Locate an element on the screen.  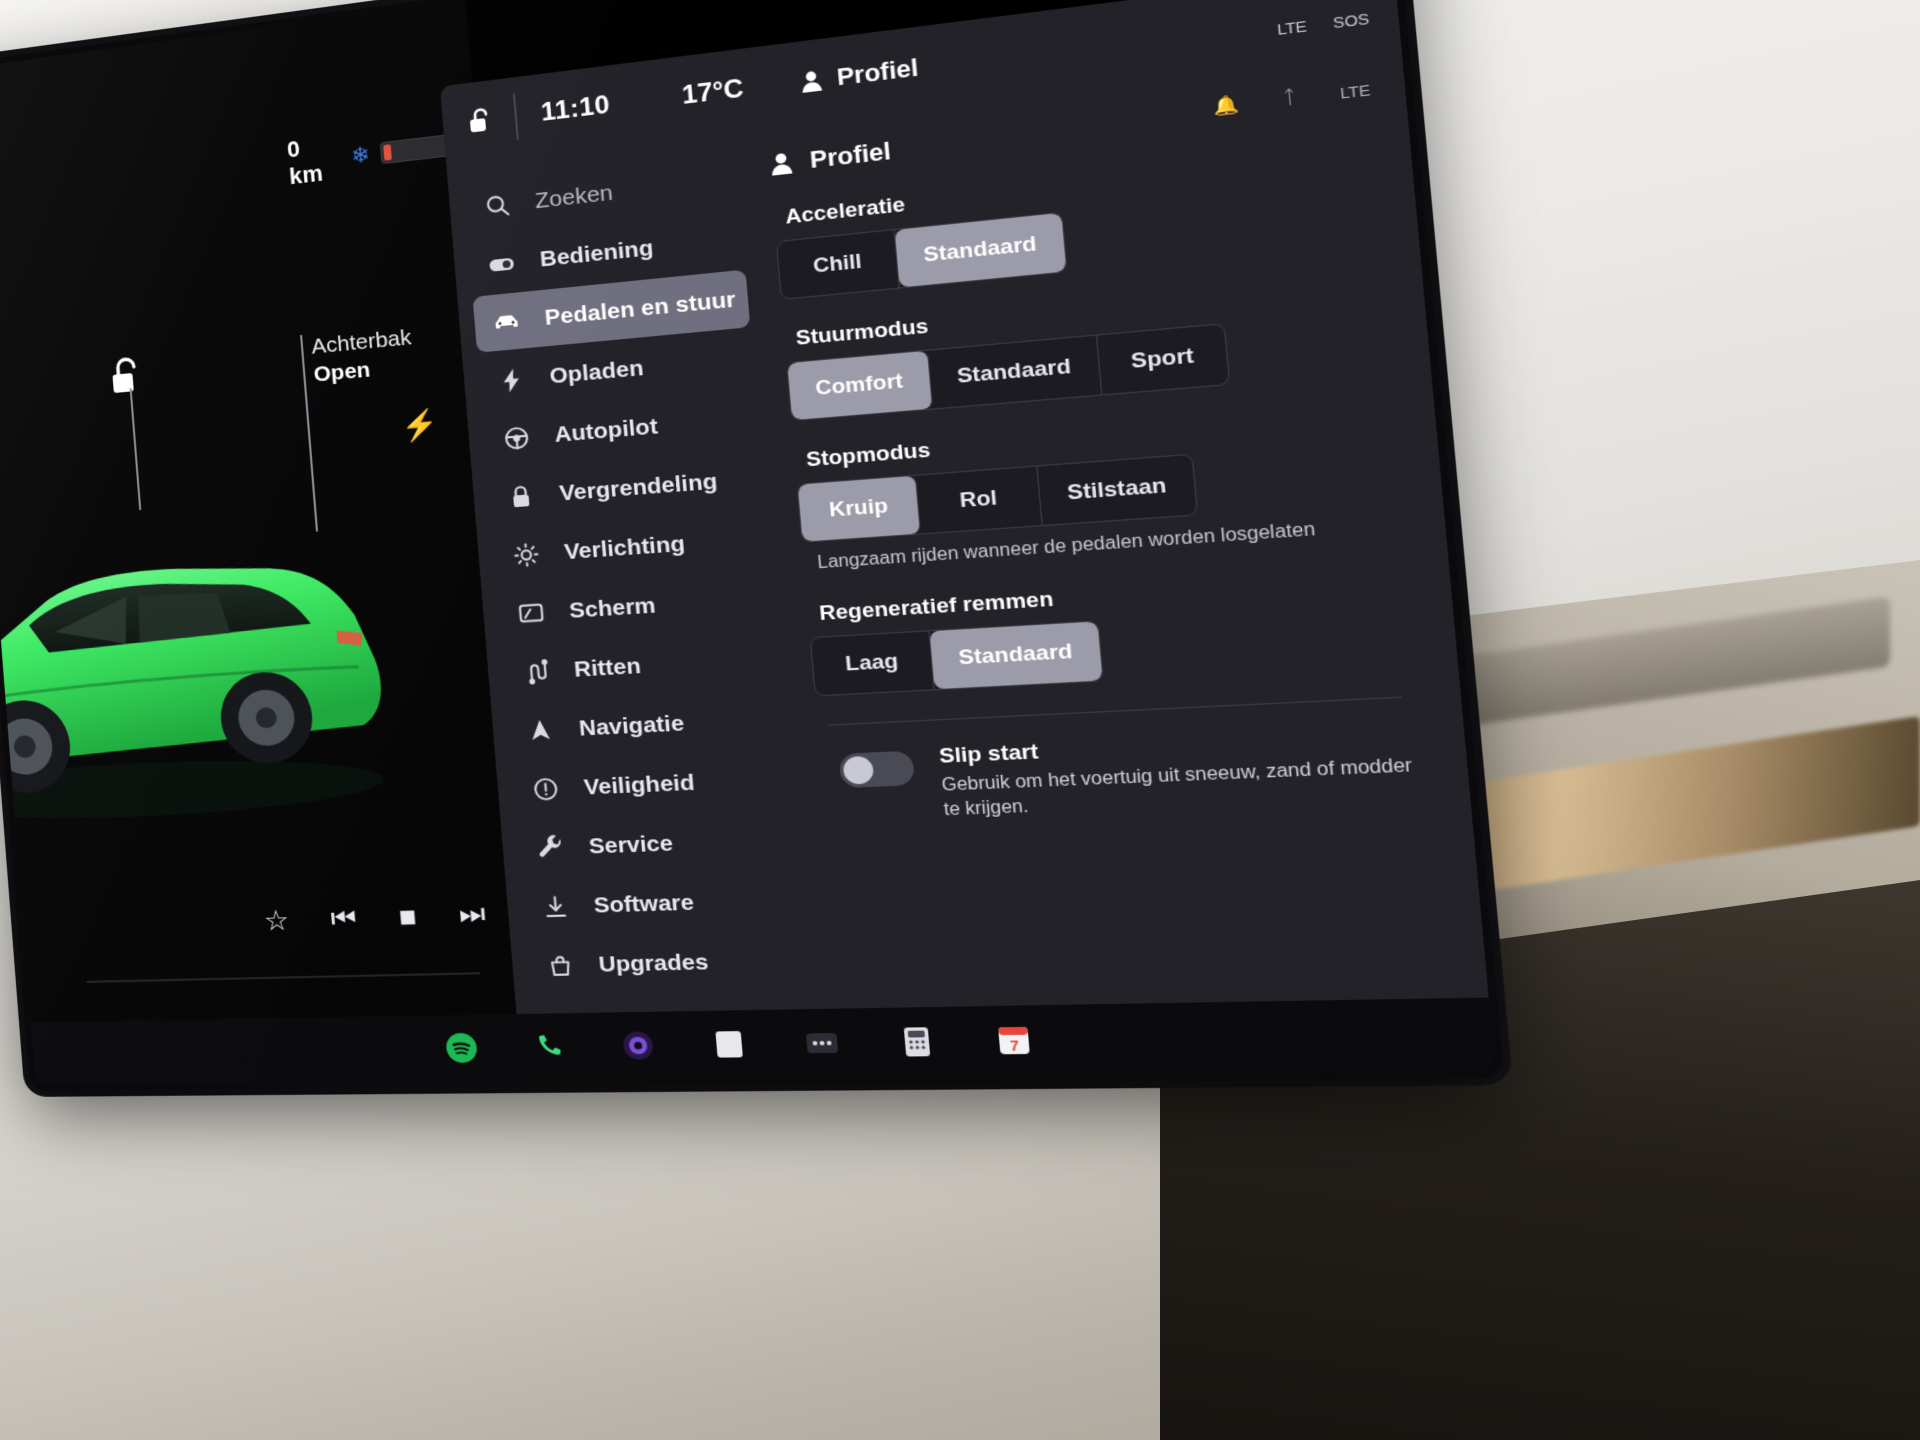
steering-wheel-icon is located at coordinates (516, 438).